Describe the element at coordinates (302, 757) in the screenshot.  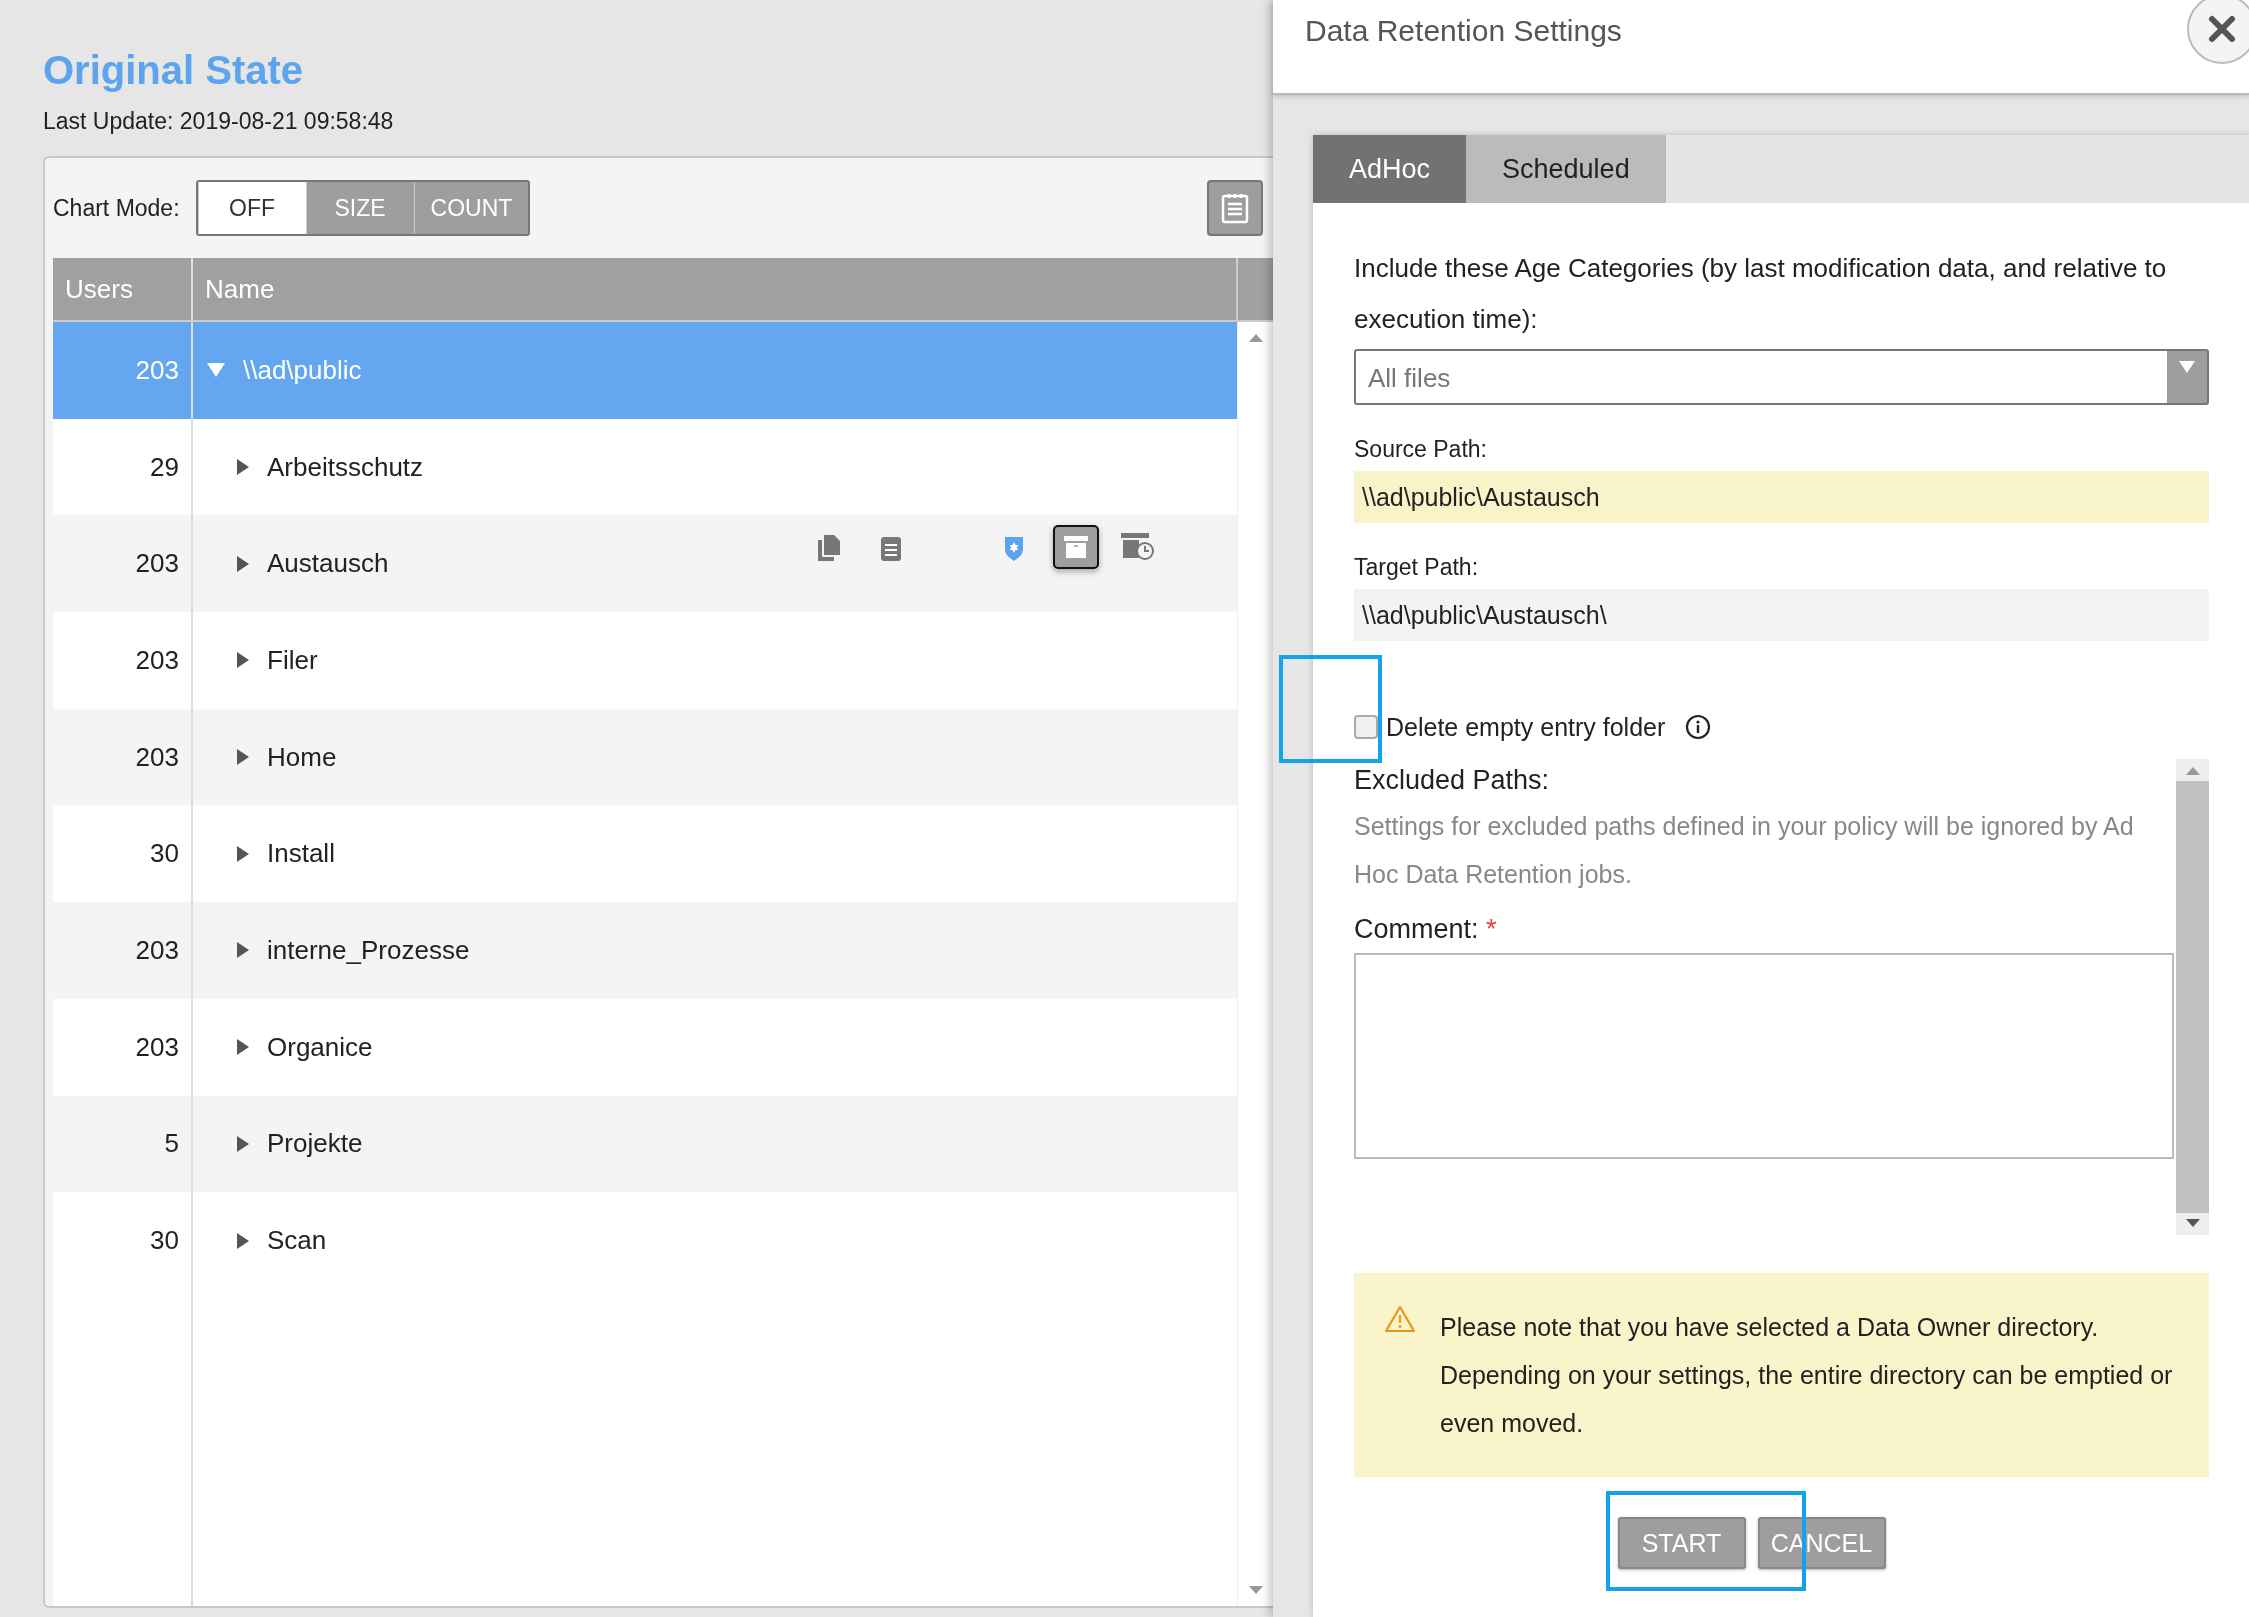
I see `table-cell: Home` at that location.